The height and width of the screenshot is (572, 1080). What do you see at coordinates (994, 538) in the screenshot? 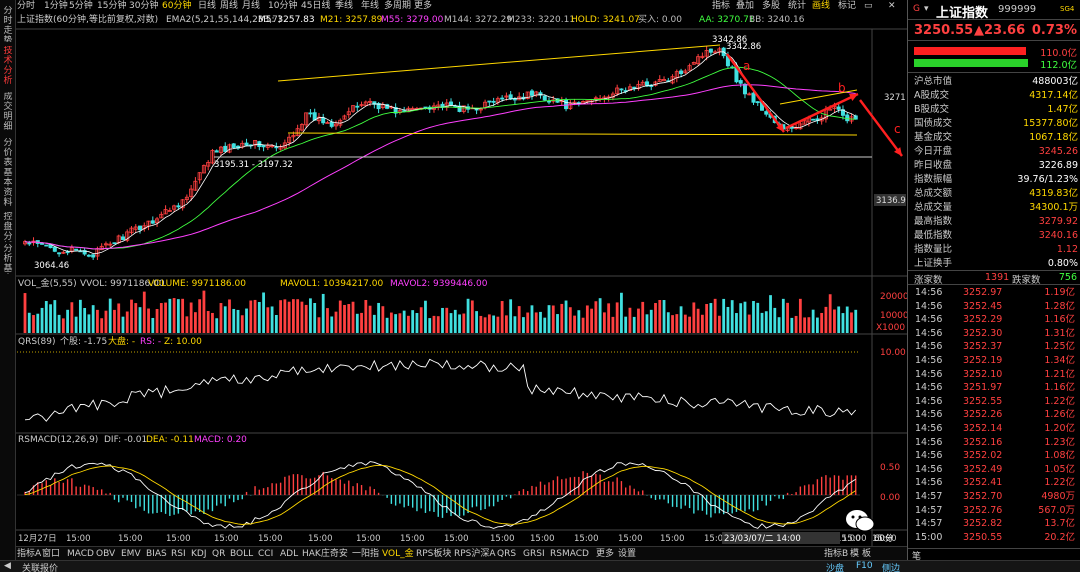
I see `tick-row: 15:00 3250.55 20.2亿` at bounding box center [994, 538].